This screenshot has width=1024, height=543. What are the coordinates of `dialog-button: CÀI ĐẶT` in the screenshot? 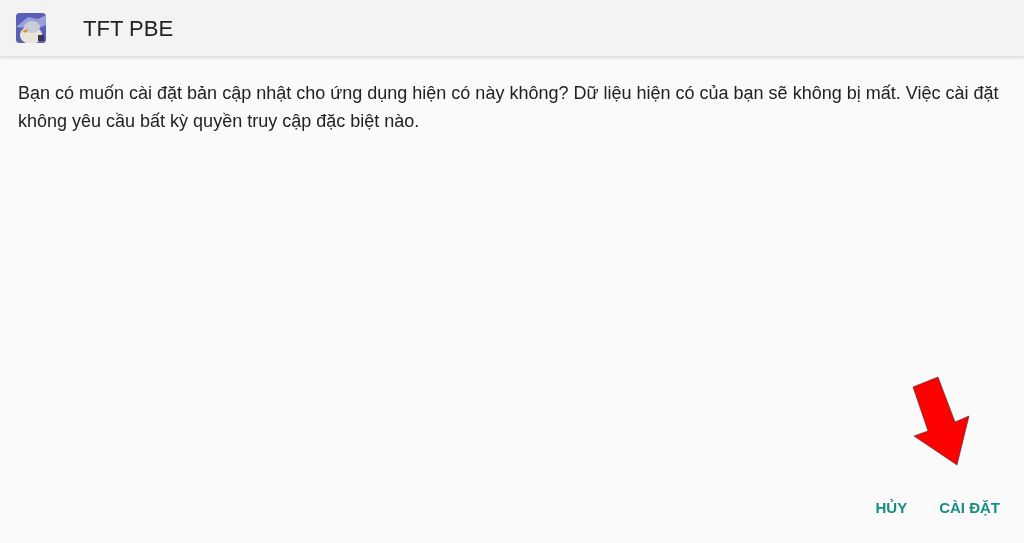 It's located at (969, 507).